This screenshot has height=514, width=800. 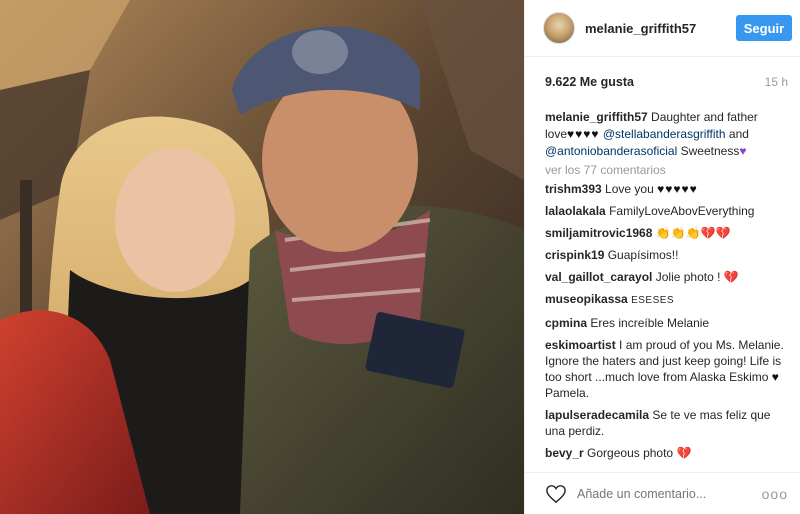 What do you see at coordinates (597, 415) in the screenshot?
I see `comment-username: lapulseradecamila` at bounding box center [597, 415].